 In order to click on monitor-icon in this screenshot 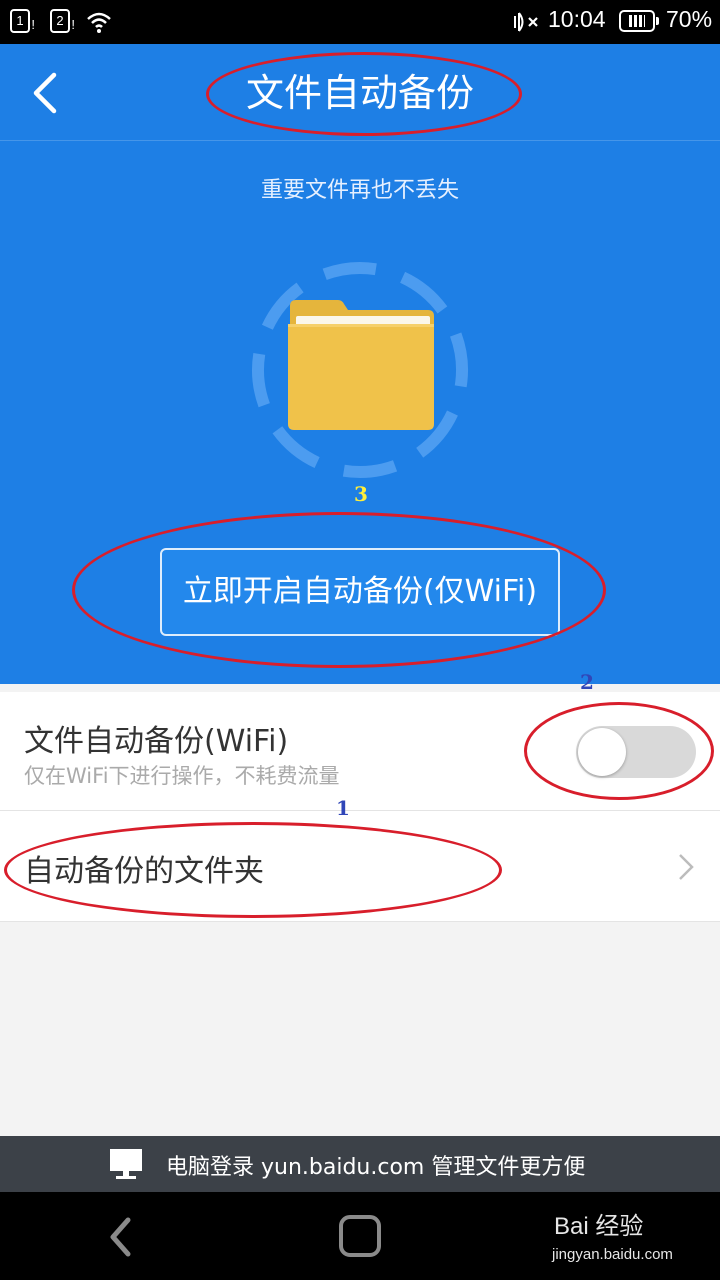, I will do `click(126, 1164)`.